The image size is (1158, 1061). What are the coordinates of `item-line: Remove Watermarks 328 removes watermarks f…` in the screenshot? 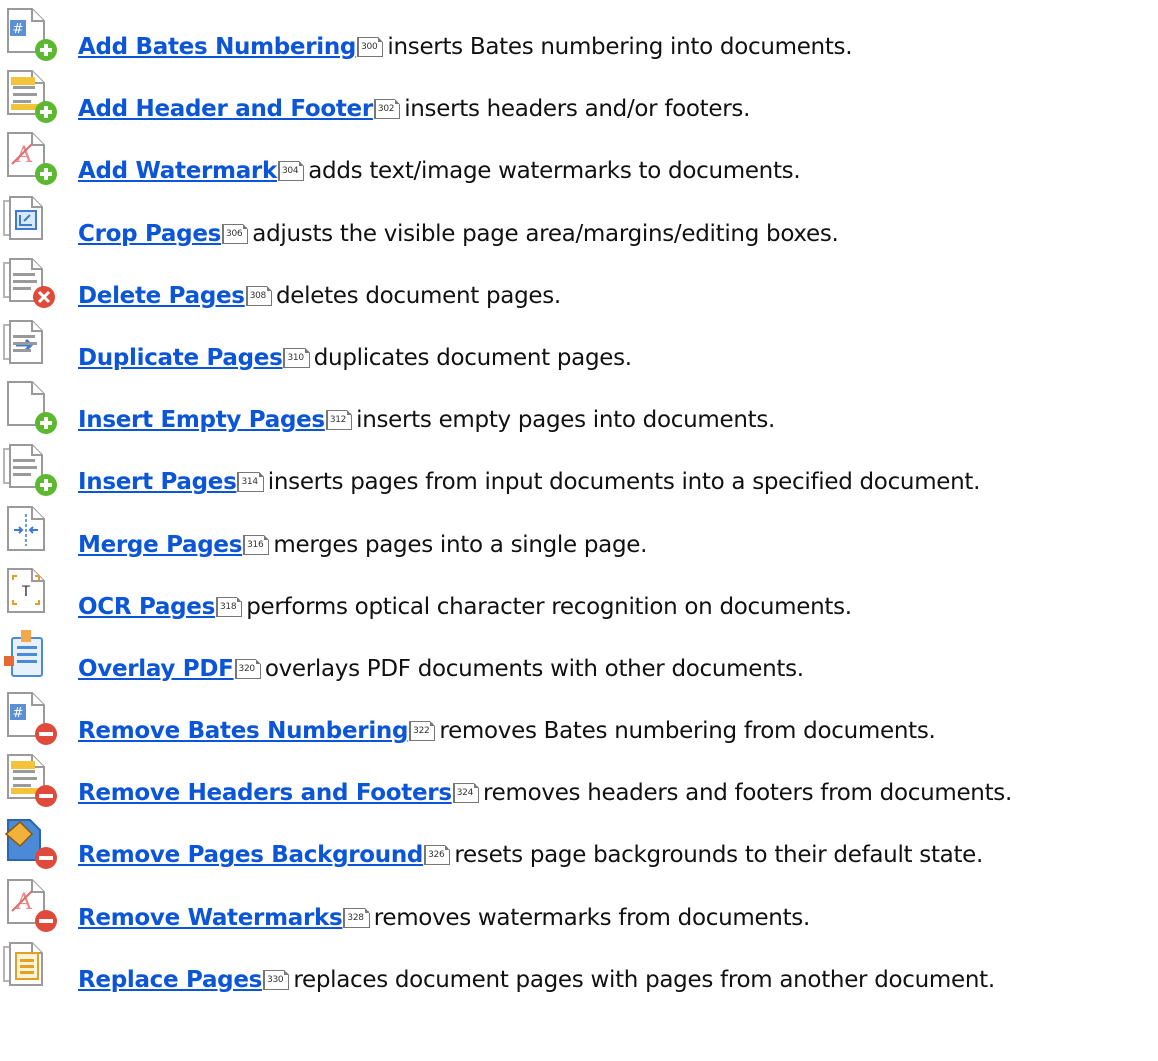 It's located at (444, 918).